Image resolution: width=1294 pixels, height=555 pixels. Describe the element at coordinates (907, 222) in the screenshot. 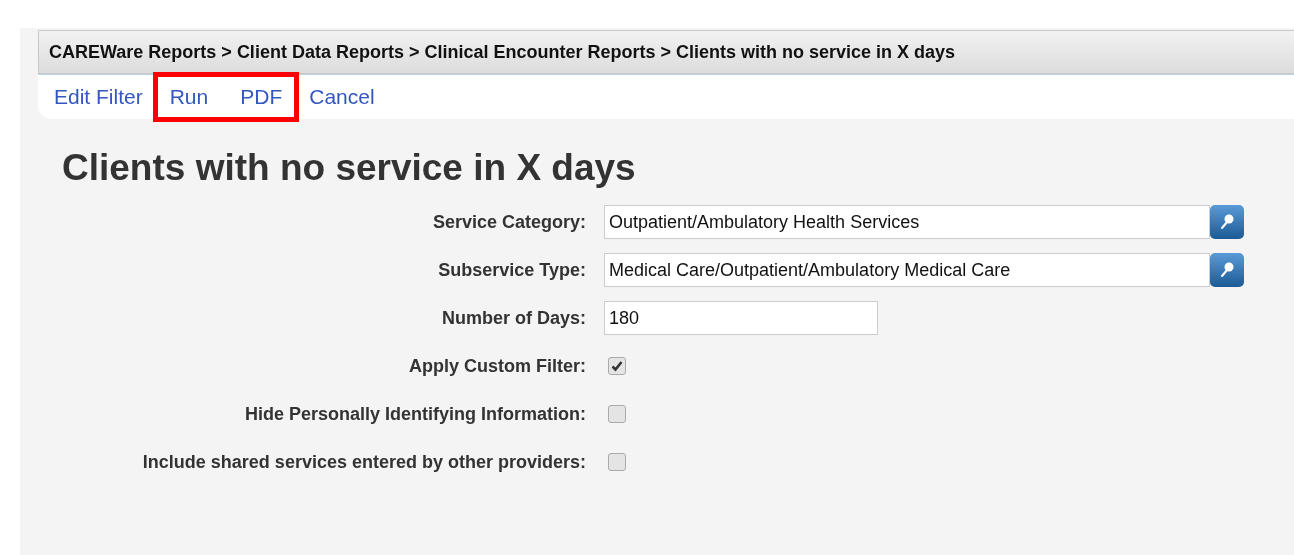

I see `lookup-field: Outpatient/Ambulatory Health Services` at that location.